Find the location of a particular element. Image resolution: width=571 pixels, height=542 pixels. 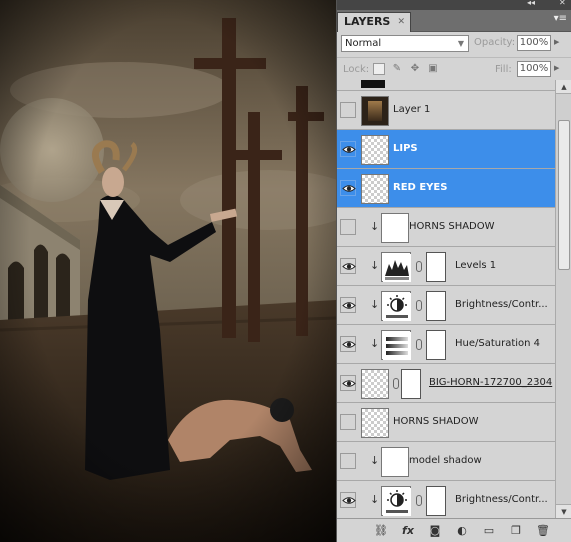

layer-row: Layer 1 is located at coordinates (446, 110).